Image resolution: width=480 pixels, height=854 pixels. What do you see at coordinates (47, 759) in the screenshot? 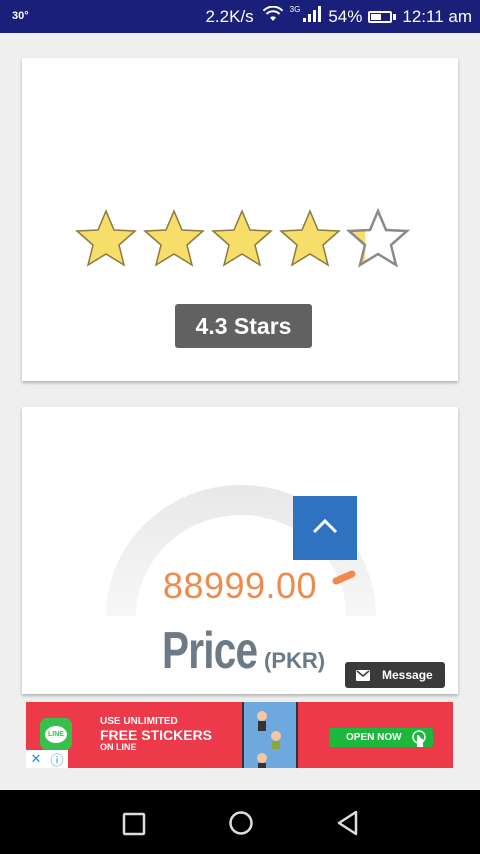
I see `ad-choices: ✕ ⓘ` at bounding box center [47, 759].